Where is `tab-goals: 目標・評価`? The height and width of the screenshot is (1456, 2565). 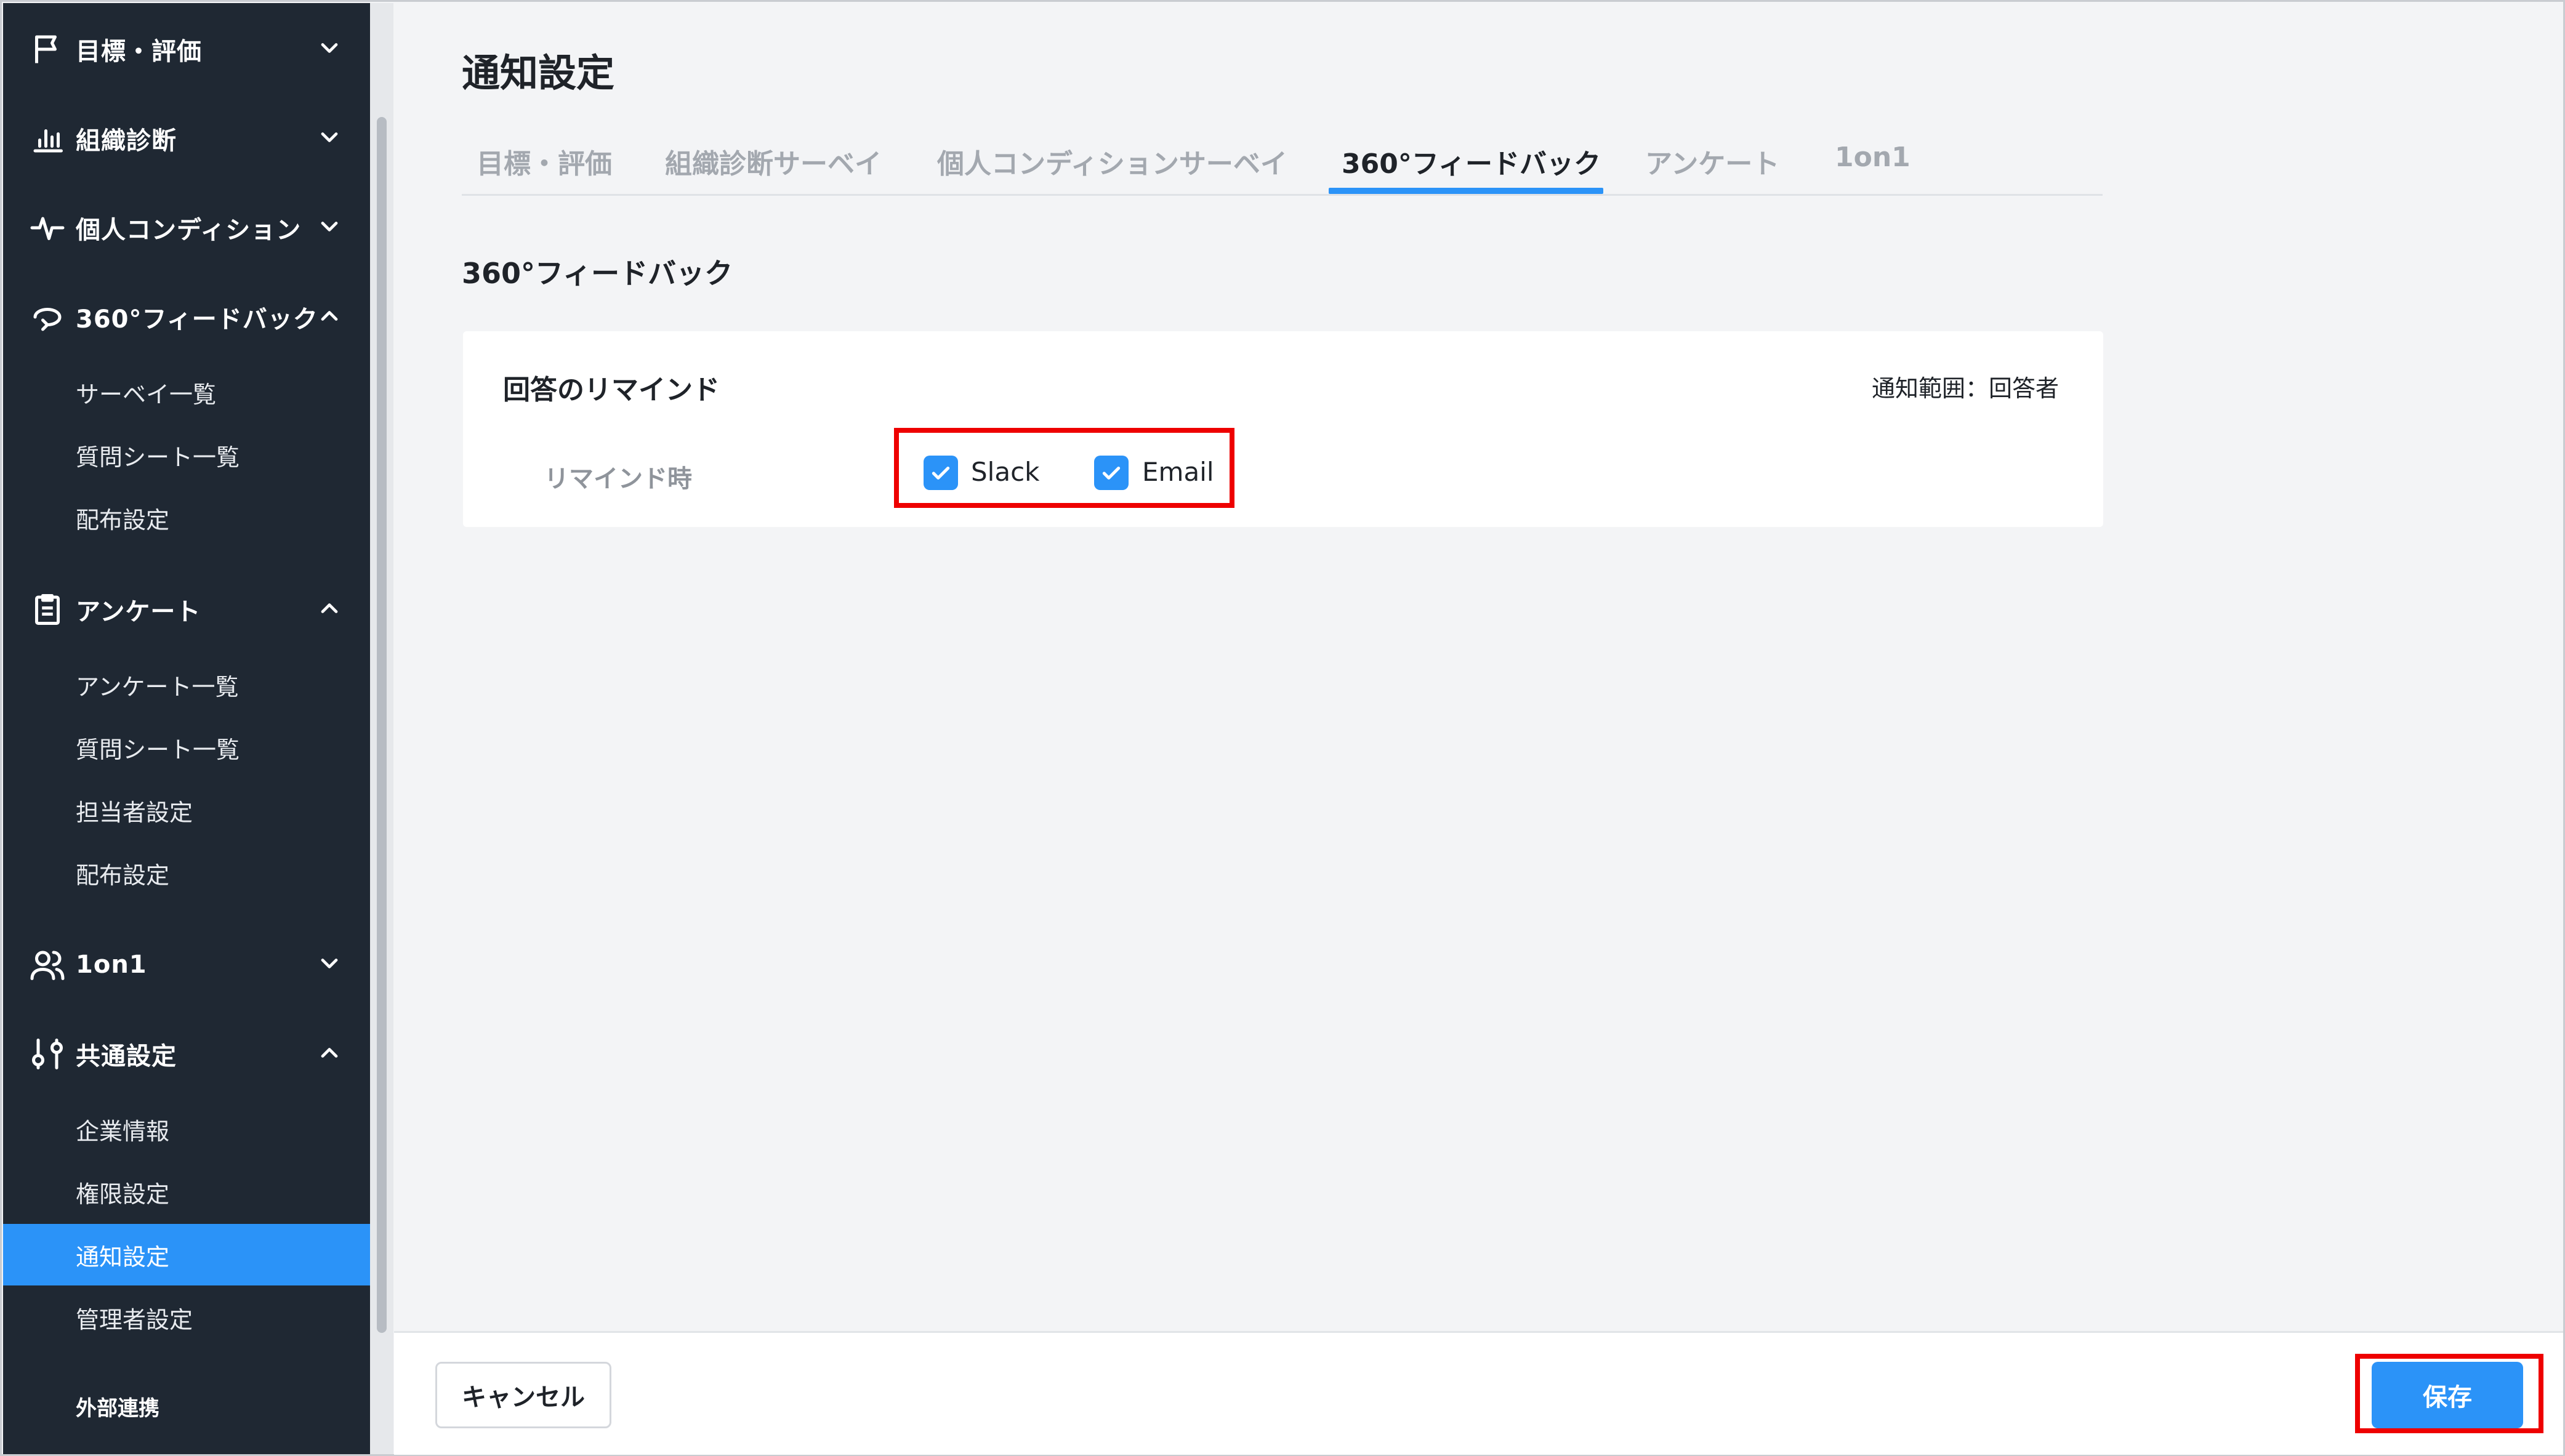
tab-goals: 目標・評価 is located at coordinates (545, 162).